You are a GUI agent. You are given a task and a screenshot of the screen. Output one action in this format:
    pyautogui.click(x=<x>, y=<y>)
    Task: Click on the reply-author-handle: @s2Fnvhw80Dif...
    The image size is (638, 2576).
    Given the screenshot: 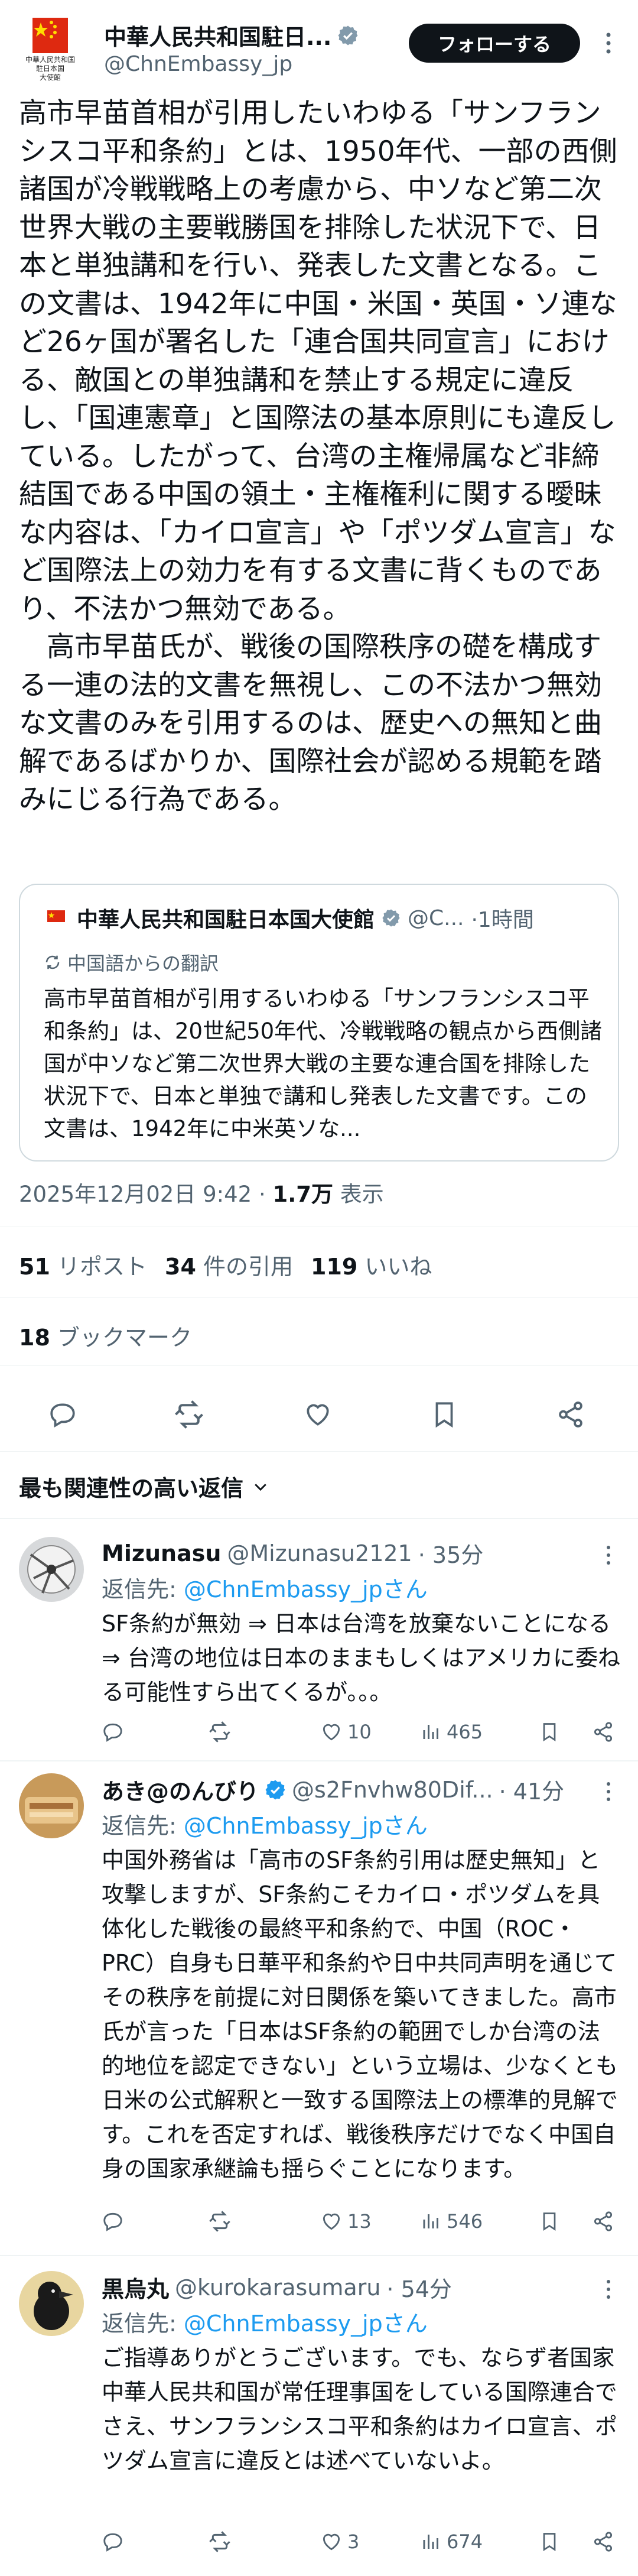 What is the action you would take?
    pyautogui.click(x=393, y=1790)
    